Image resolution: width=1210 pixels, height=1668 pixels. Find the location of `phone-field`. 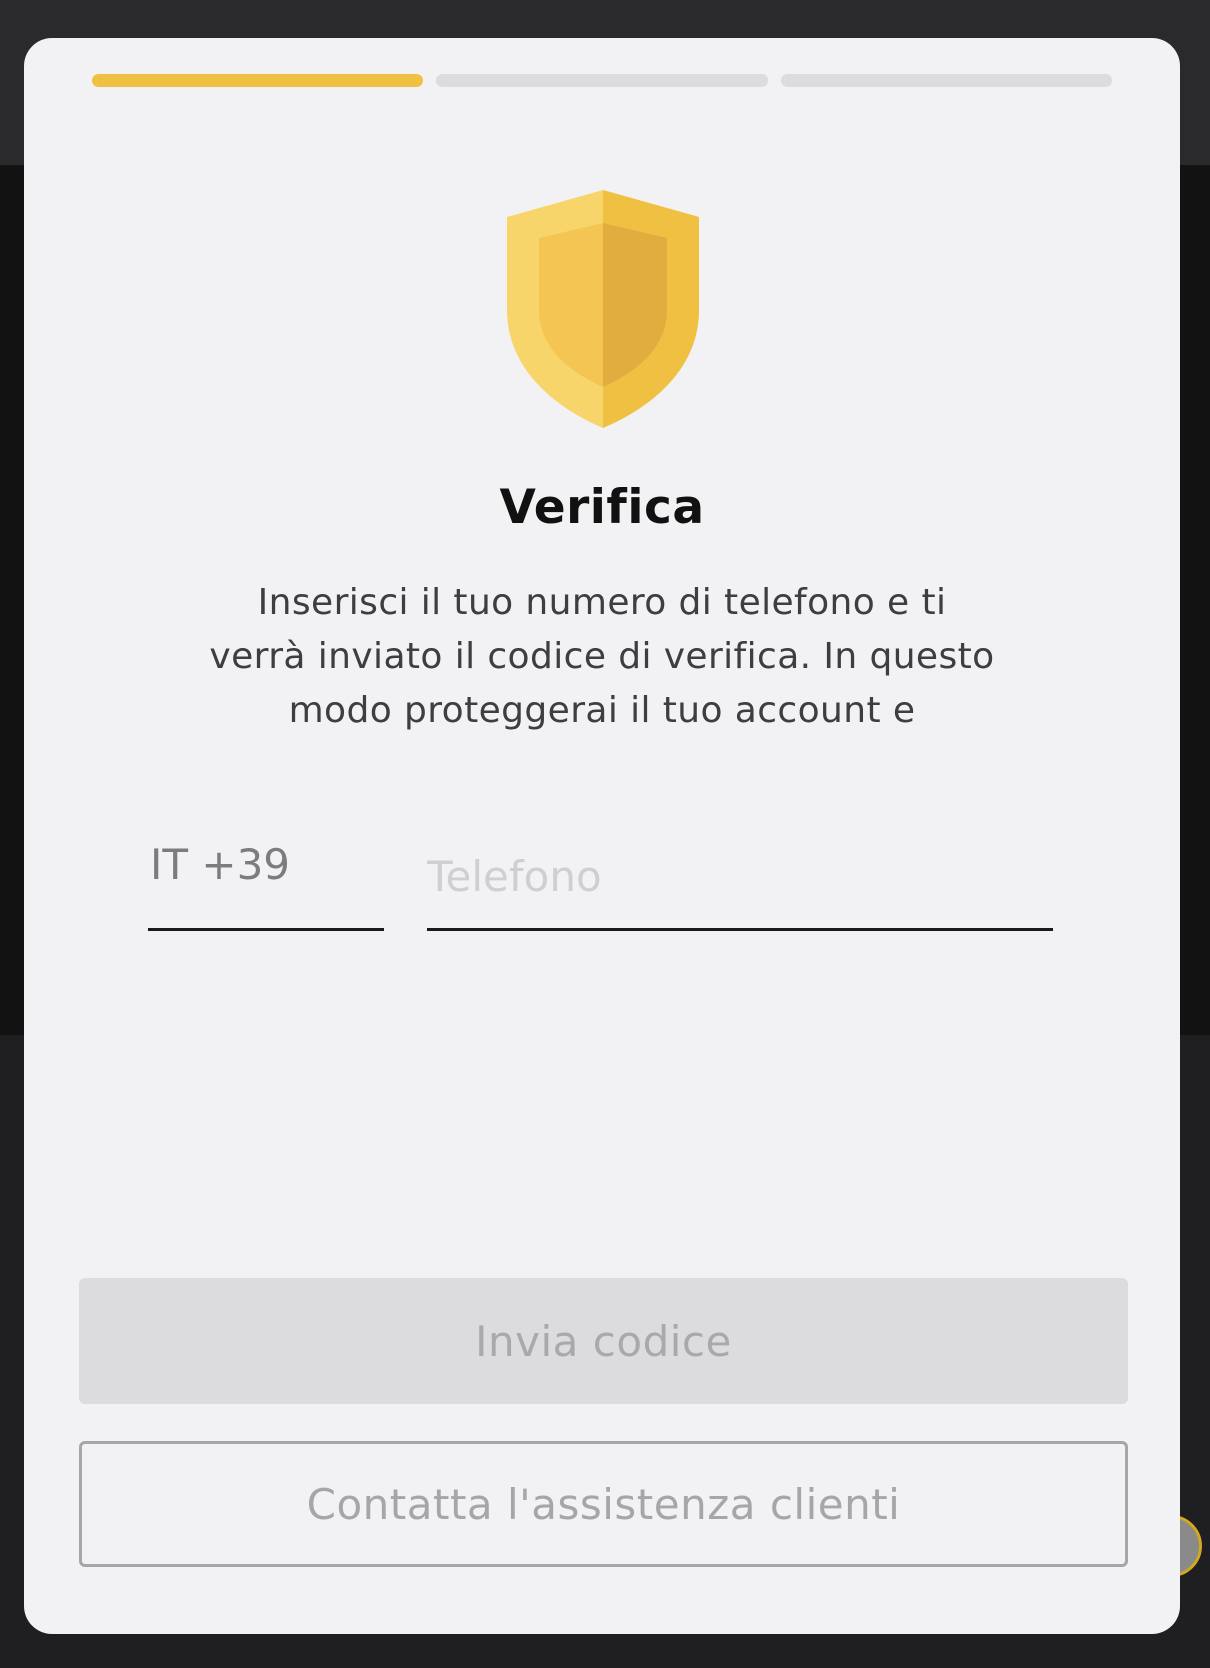

phone-field is located at coordinates (740, 883).